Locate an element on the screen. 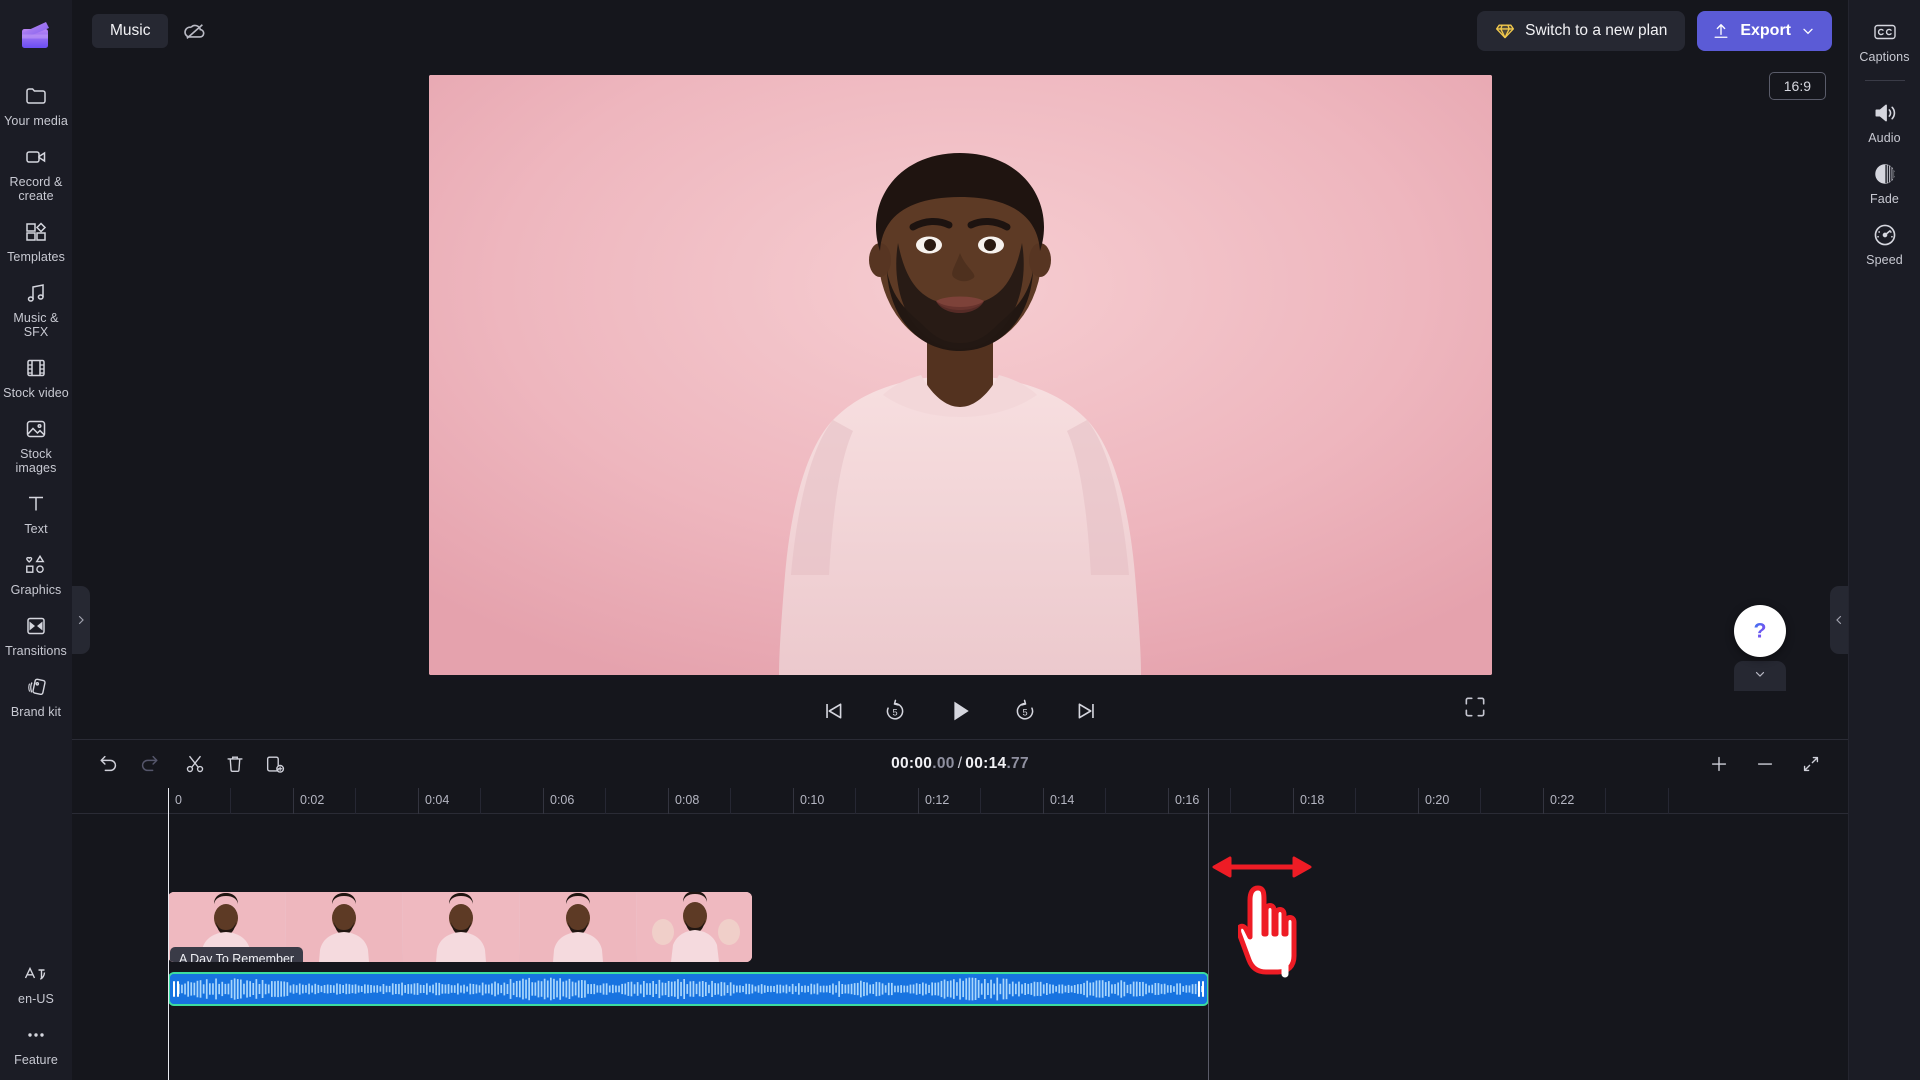 The width and height of the screenshot is (1920, 1080). sidebar-item-label: Text is located at coordinates (36, 529).